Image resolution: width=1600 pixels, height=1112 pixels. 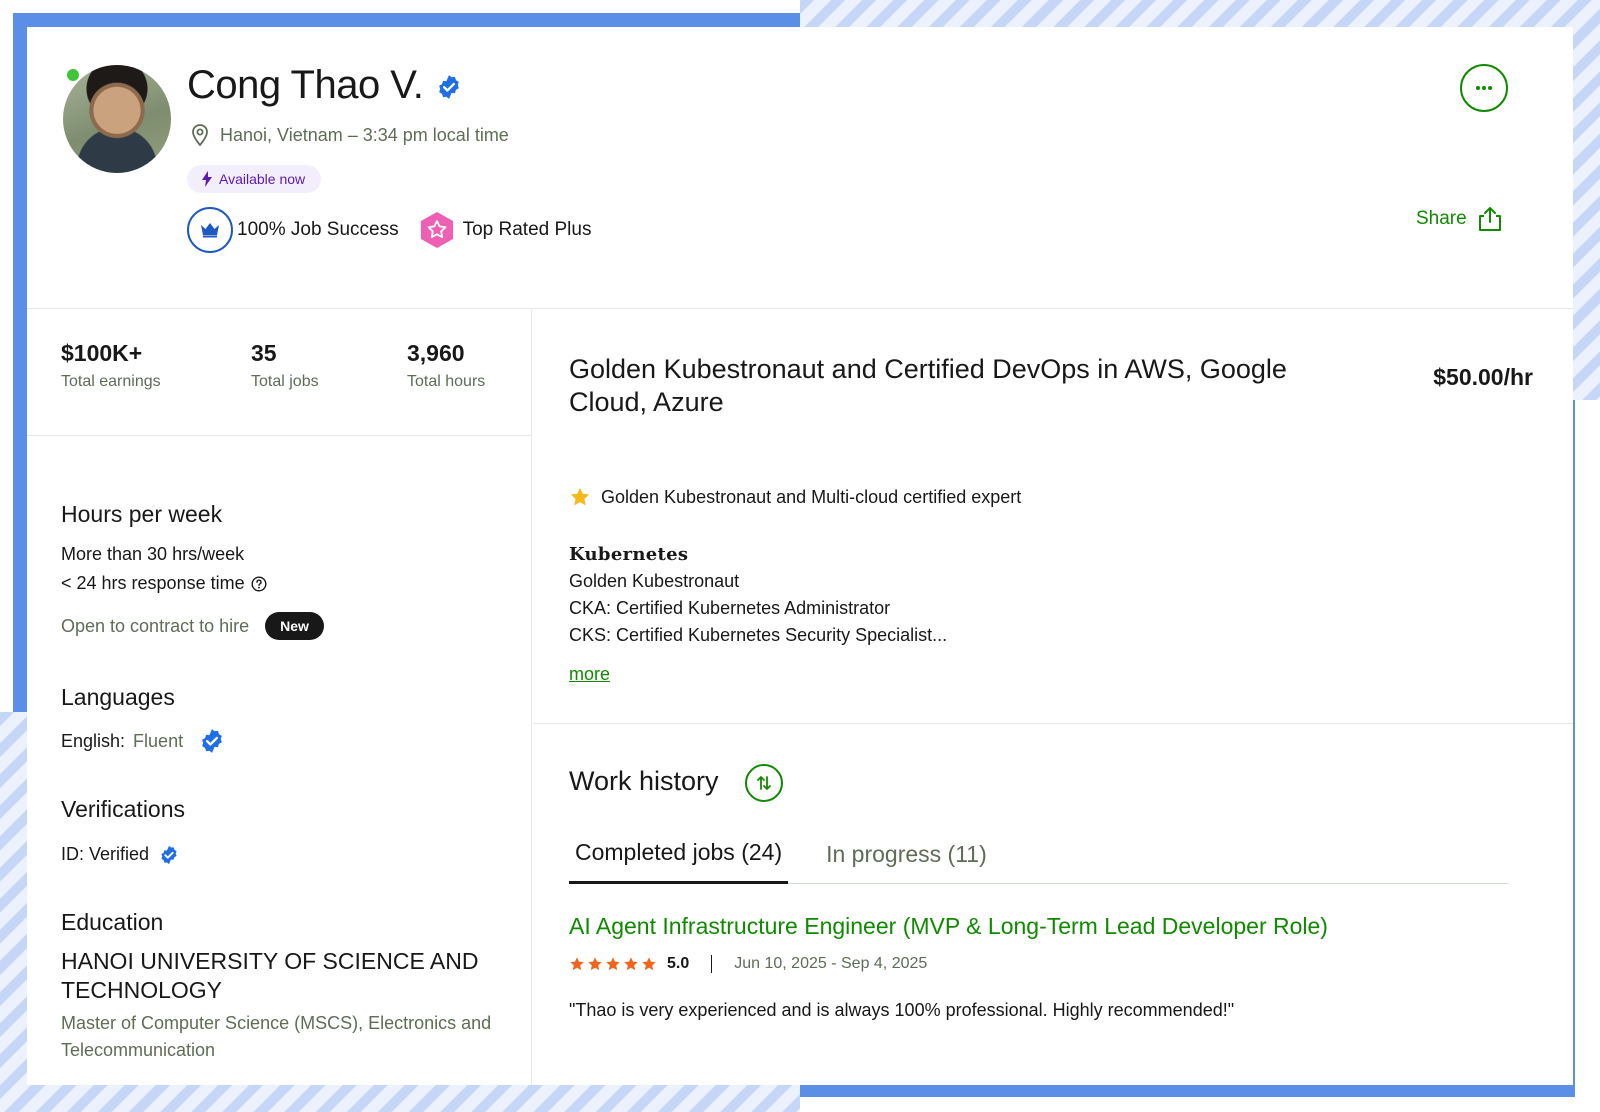 I want to click on stat-total-earnings: $100K+ Total earnings, so click(x=111, y=365).